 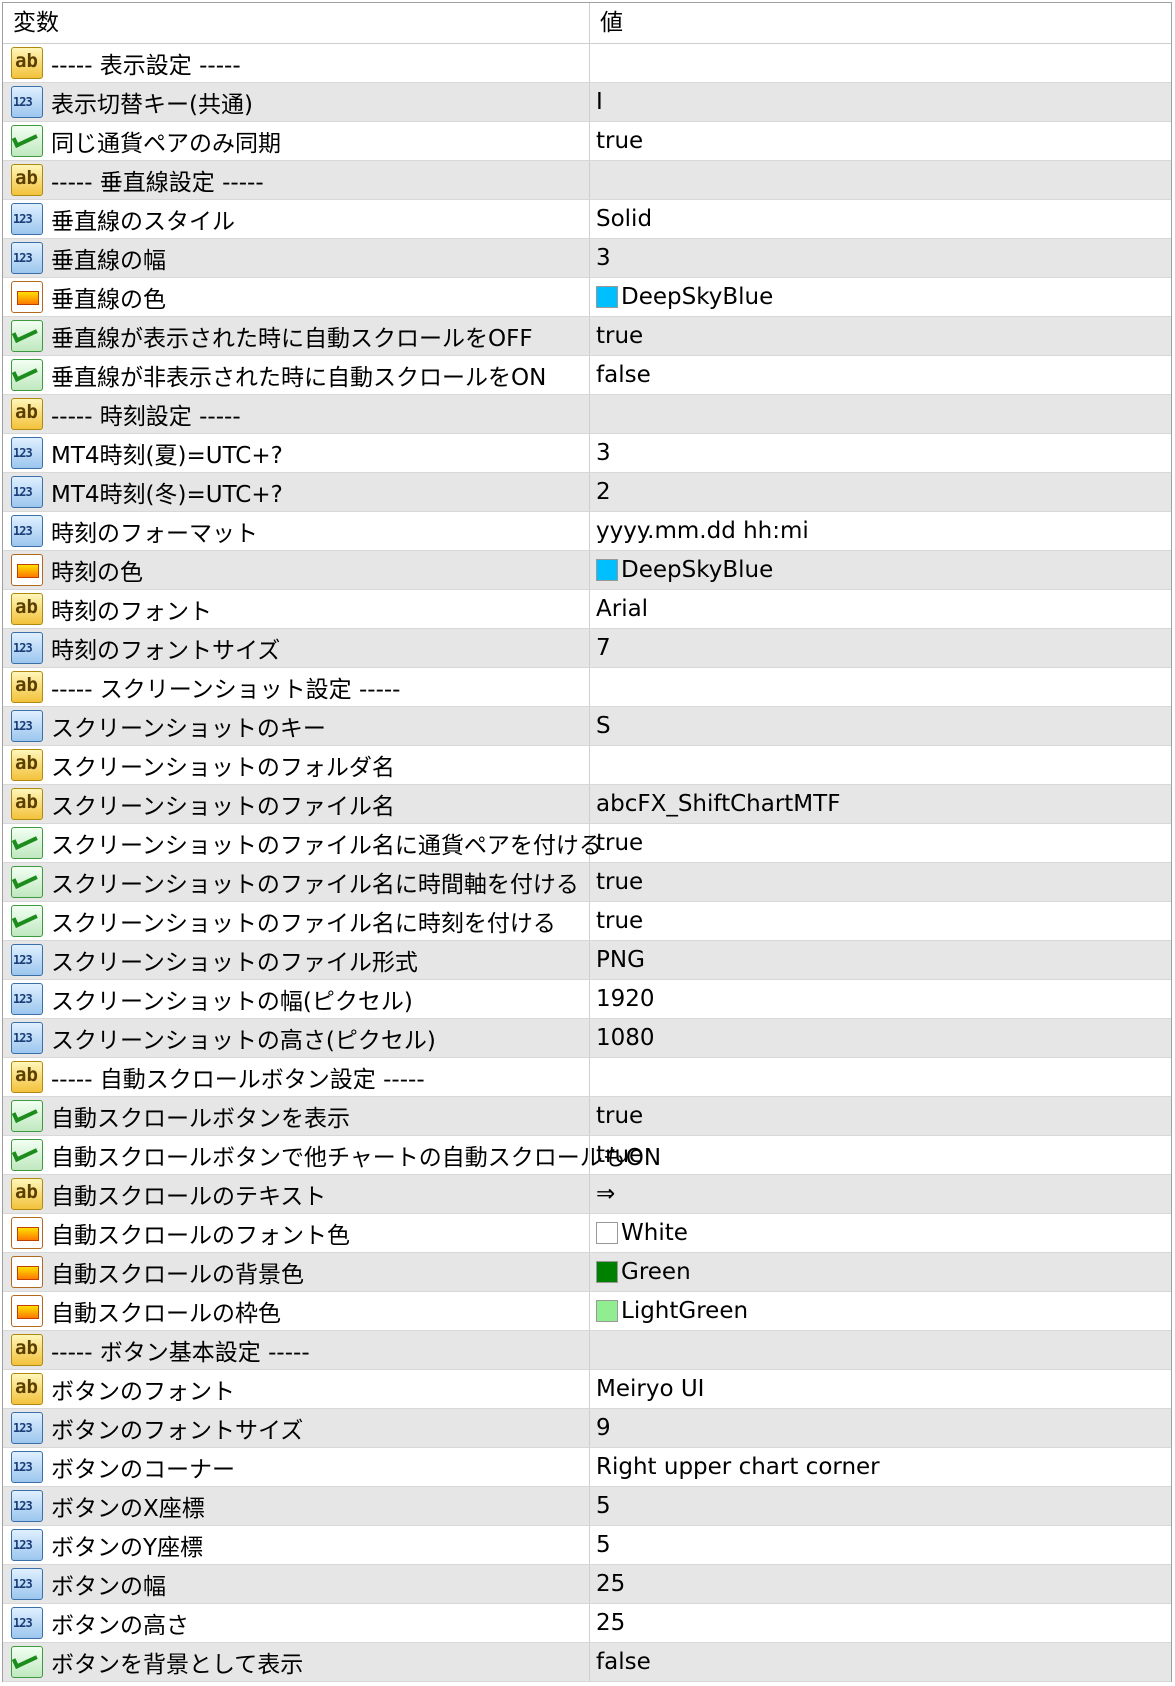 I want to click on parameter-row: ボタンのフォント Meiryo UI, so click(x=587, y=1389).